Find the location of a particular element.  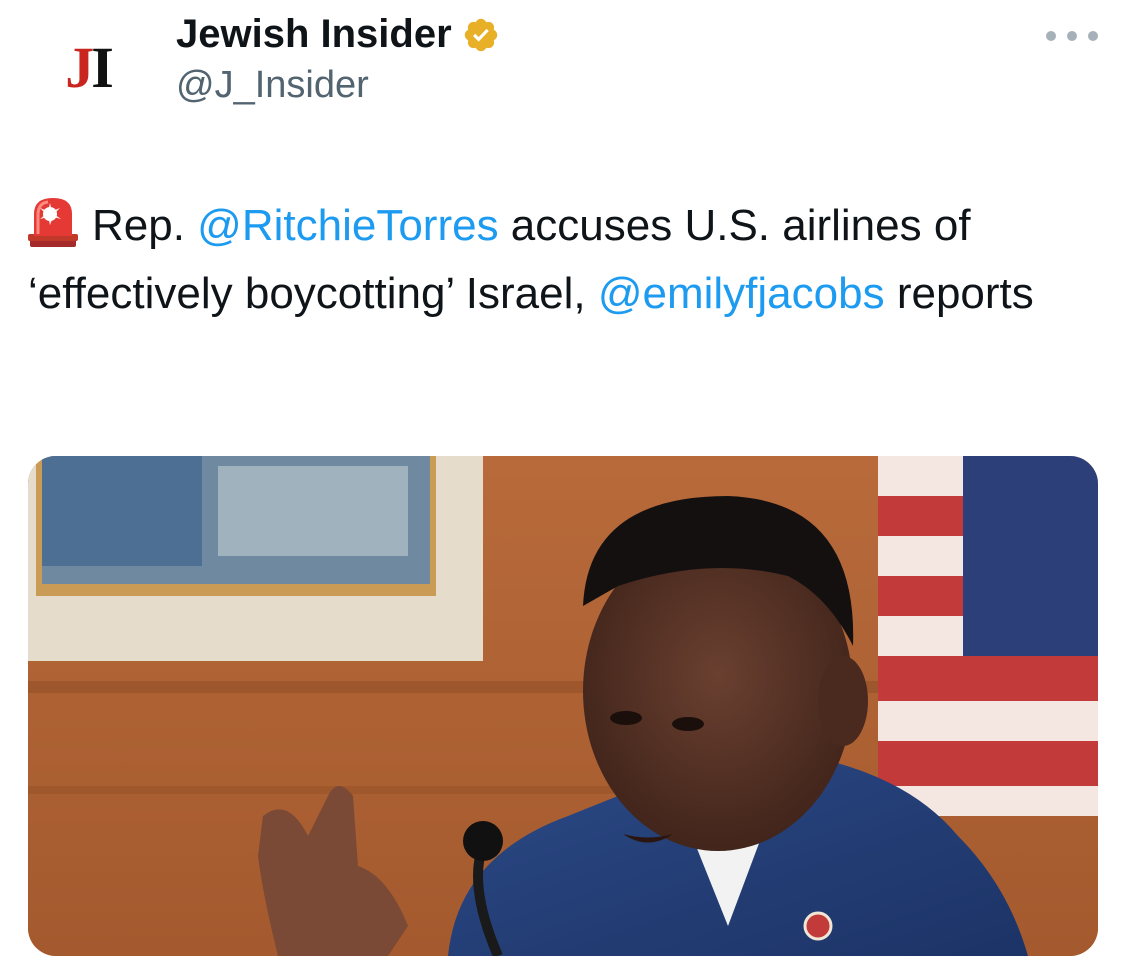

logo-letter-i: I is located at coordinates (102, 67).